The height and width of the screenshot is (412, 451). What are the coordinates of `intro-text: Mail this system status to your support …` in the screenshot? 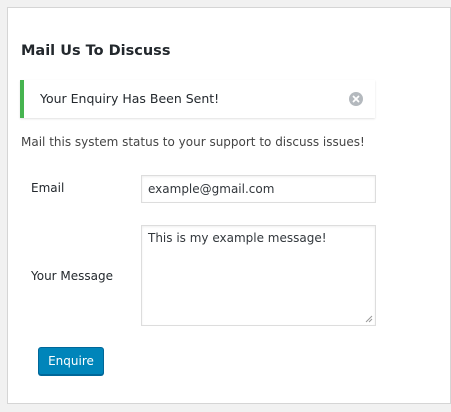 It's located at (193, 142).